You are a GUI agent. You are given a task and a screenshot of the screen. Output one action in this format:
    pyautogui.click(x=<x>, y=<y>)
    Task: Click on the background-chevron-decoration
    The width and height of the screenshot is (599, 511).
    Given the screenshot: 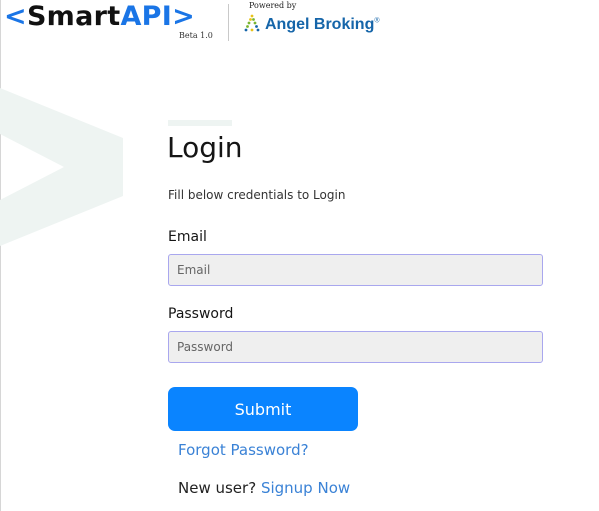 What is the action you would take?
    pyautogui.click(x=61, y=167)
    